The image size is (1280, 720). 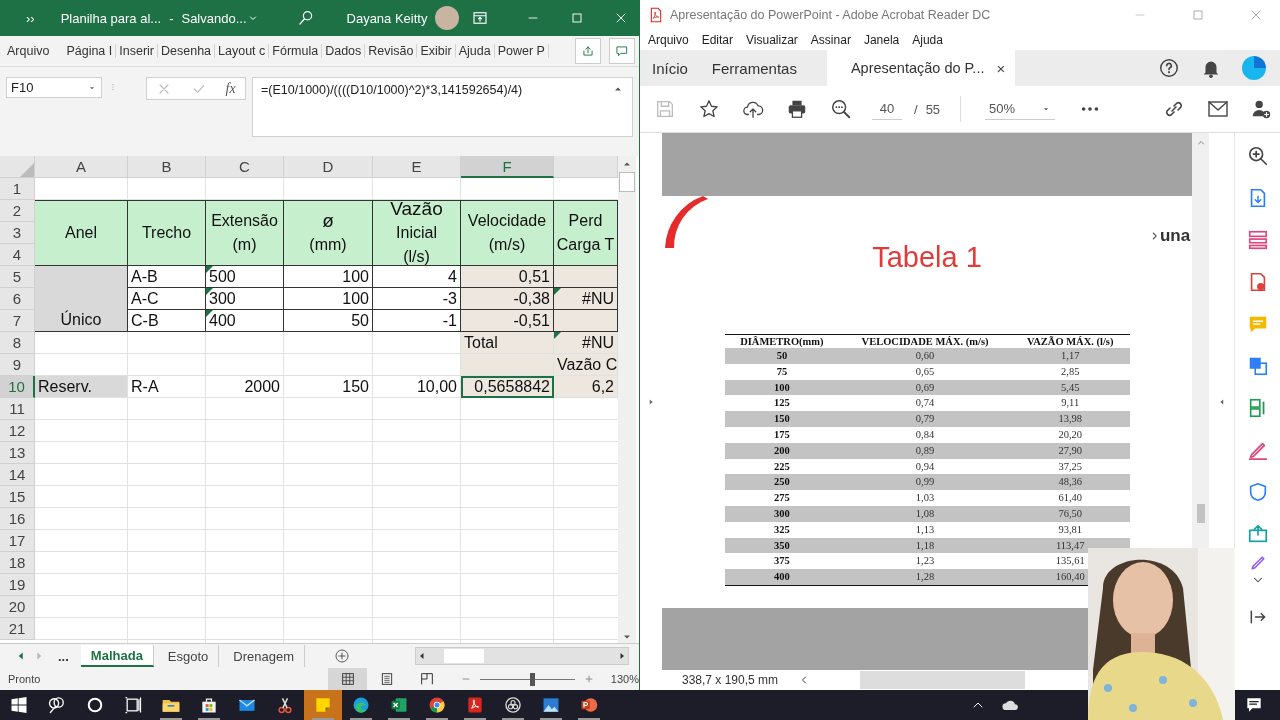 I want to click on ribbon-display-icon, so click(x=480, y=18).